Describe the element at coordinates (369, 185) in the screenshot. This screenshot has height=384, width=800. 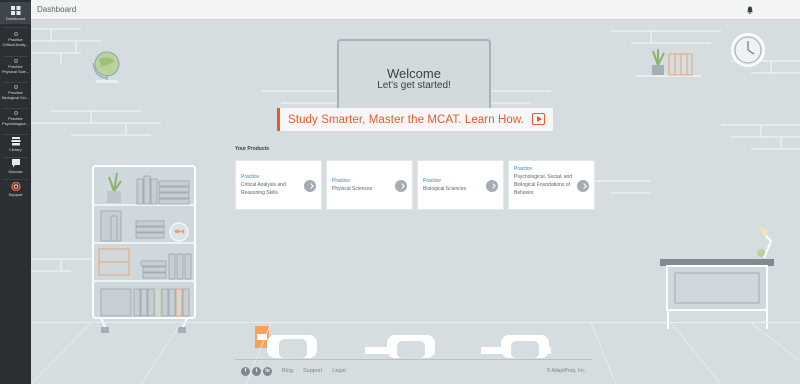
I see `product-card-physical: Practice Physical Sciences` at that location.